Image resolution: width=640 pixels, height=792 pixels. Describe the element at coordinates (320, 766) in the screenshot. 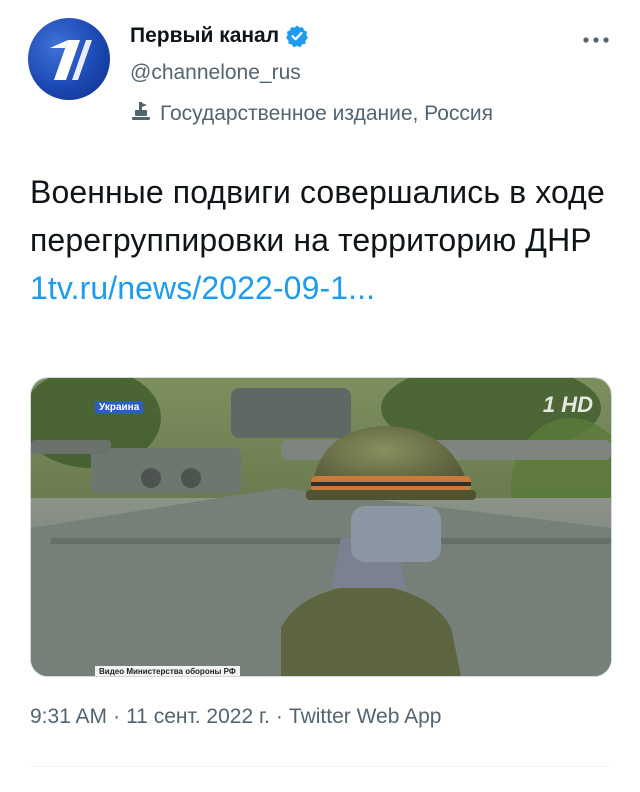

I see `divider` at that location.